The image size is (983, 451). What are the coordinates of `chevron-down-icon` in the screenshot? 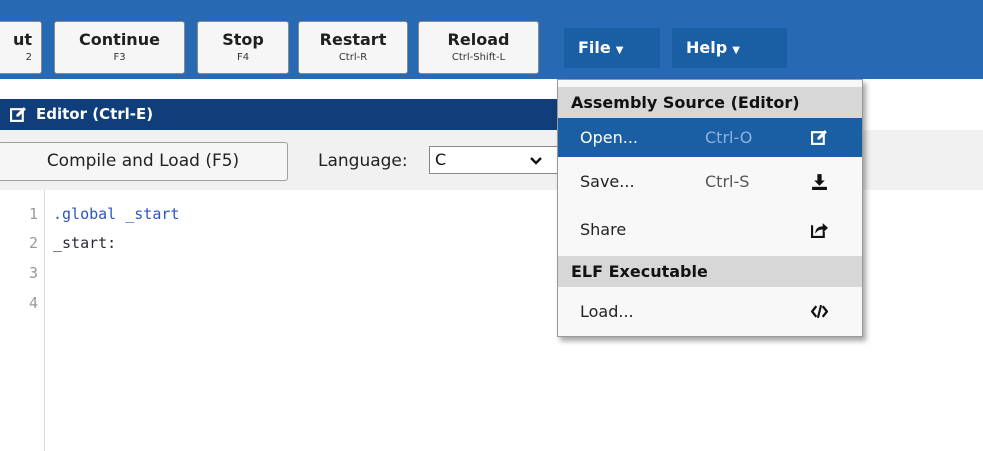 It's located at (536, 161).